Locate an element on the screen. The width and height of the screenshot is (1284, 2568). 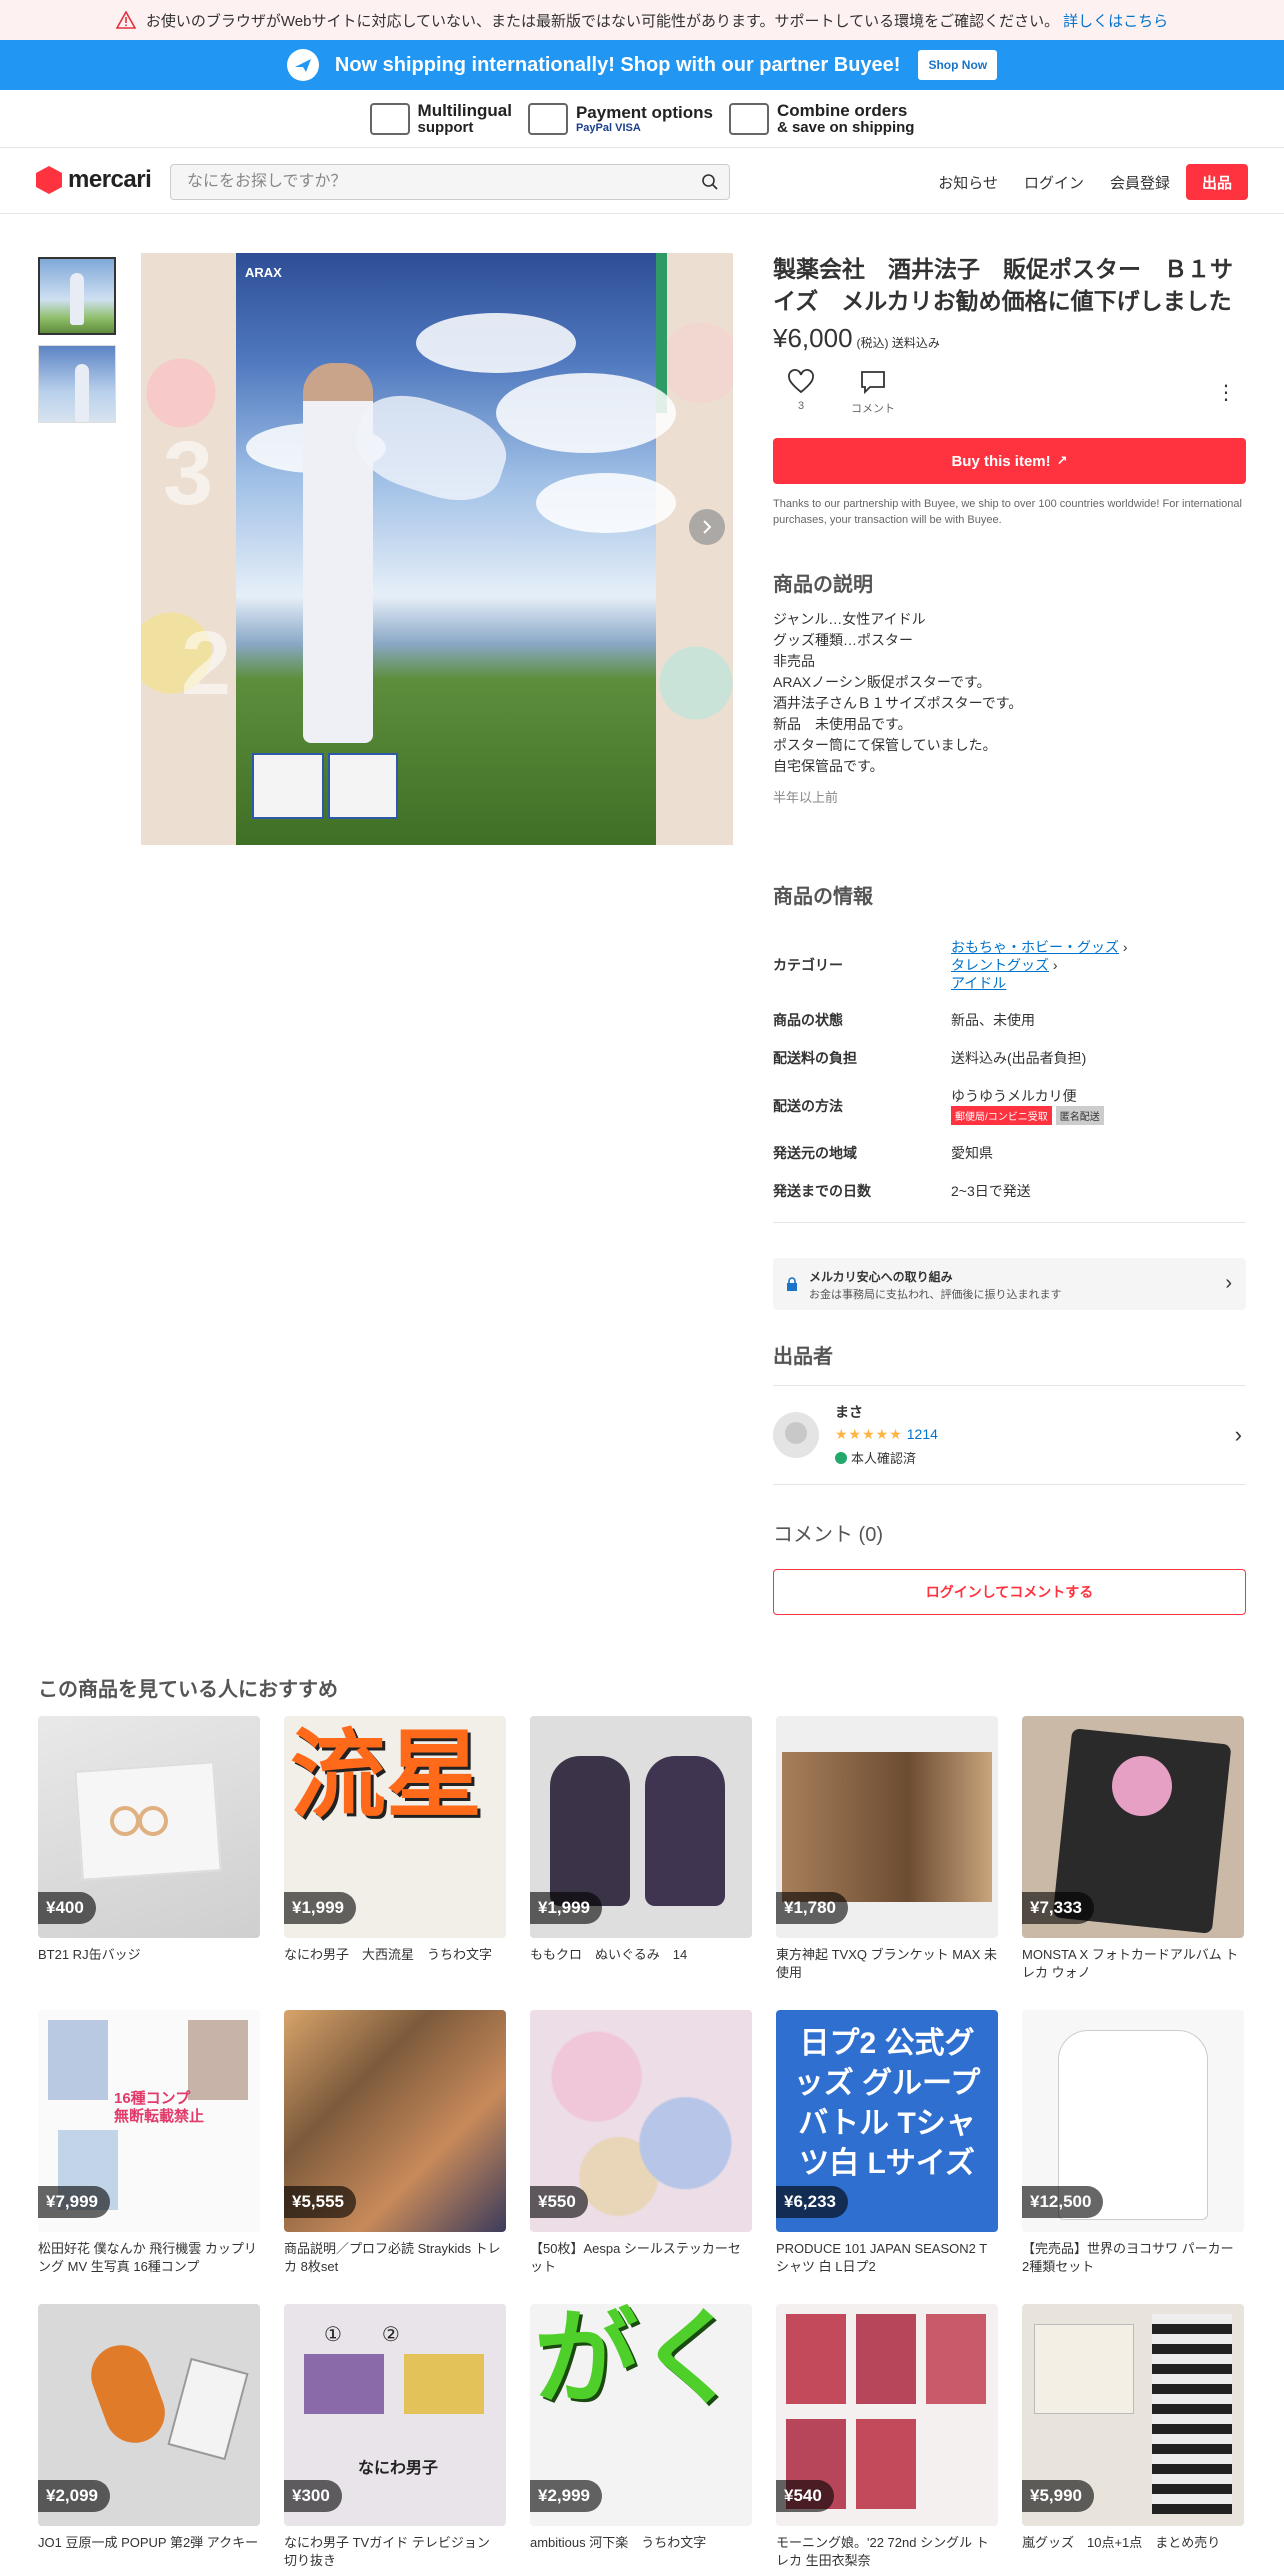
product-thumbnail: ¥550 is located at coordinates (641, 2121).